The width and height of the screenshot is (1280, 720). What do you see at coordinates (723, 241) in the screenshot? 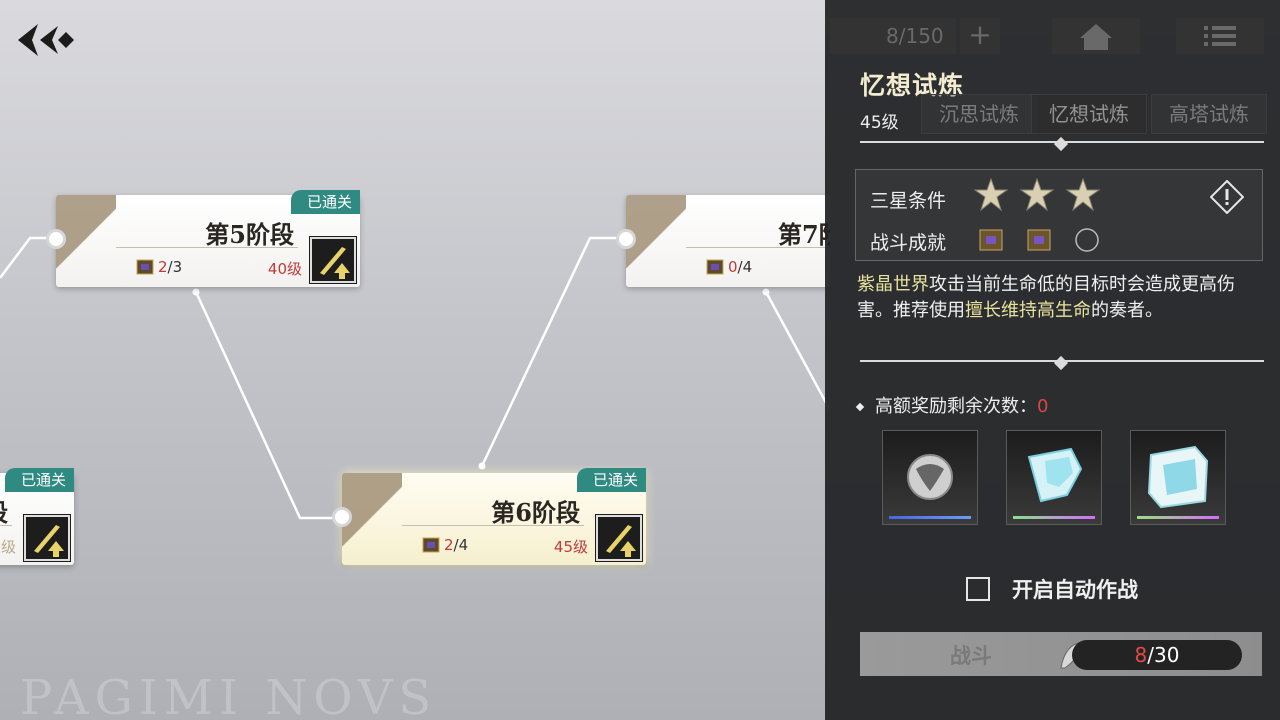
I see `stage-card-7: 第7阶 0/4 50` at bounding box center [723, 241].